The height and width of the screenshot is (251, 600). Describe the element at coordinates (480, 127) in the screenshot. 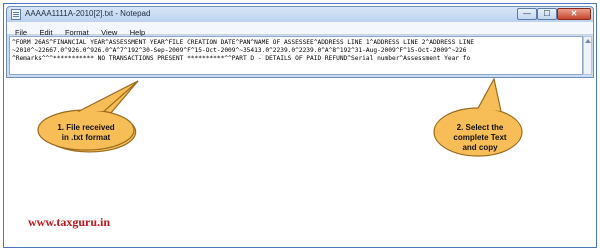

I see `callout-2-line: 2. Select the` at that location.